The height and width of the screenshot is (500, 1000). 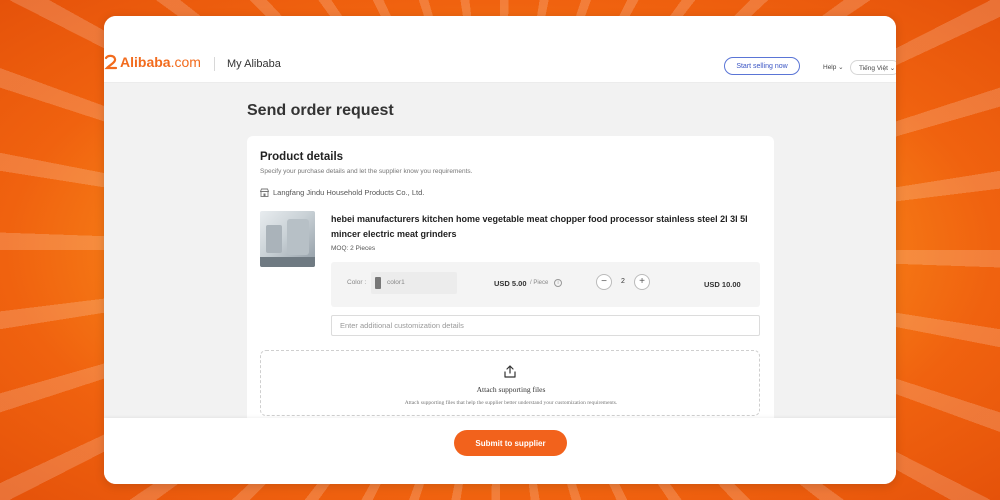 I want to click on color-value: color1, so click(x=396, y=282).